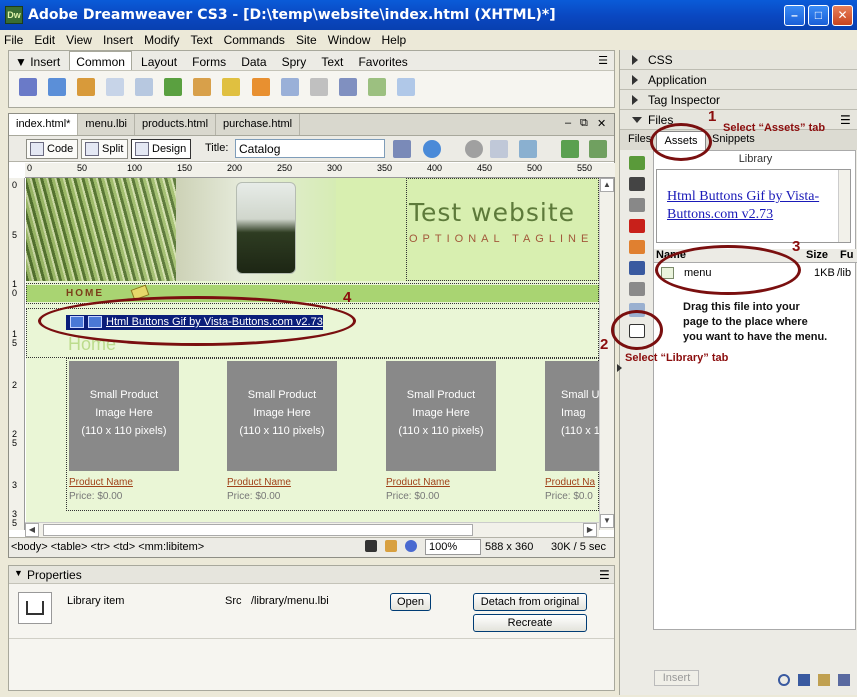 The image size is (857, 697). Describe the element at coordinates (382, 61) in the screenshot. I see `tab-favorites: Favorites` at that location.